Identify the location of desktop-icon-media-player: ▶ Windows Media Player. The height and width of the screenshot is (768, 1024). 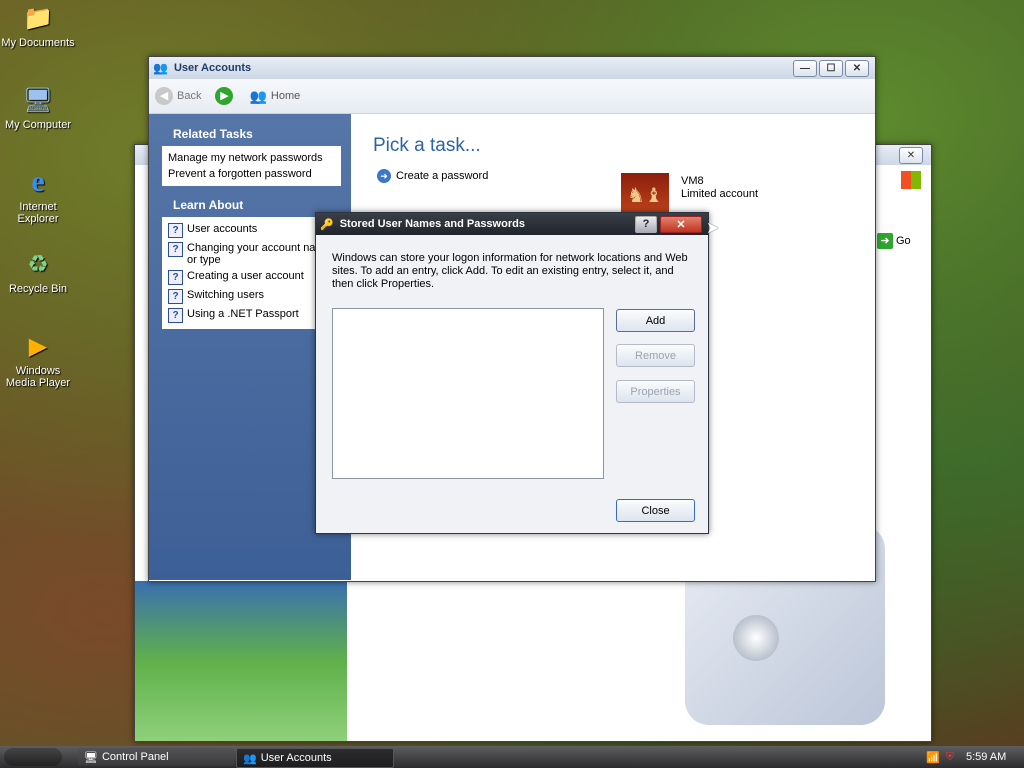
(38, 360).